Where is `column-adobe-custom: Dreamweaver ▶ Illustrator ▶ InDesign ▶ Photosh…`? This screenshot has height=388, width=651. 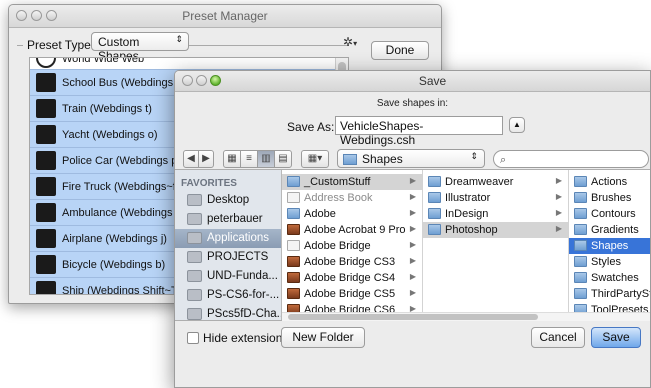
column-adobe-custom: Dreamweaver ▶ Illustrator ▶ InDesign ▶ Photosh… is located at coordinates (496, 245).